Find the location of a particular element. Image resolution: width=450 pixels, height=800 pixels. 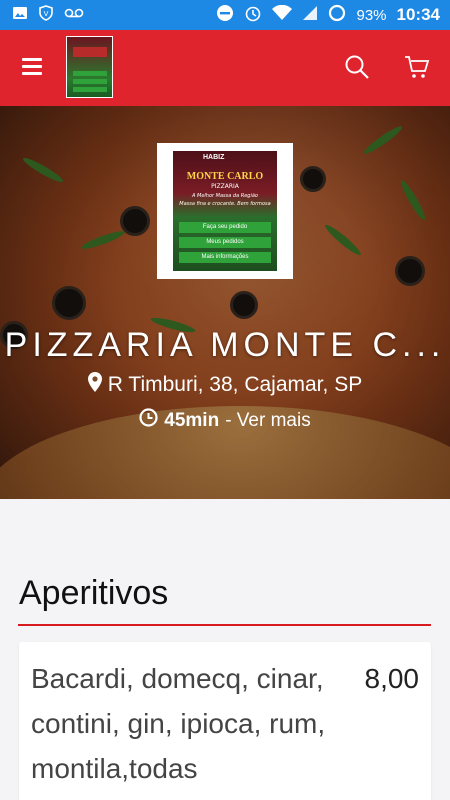

store-address: R Timburi, 38, Cajamar, SP is located at coordinates (235, 384).